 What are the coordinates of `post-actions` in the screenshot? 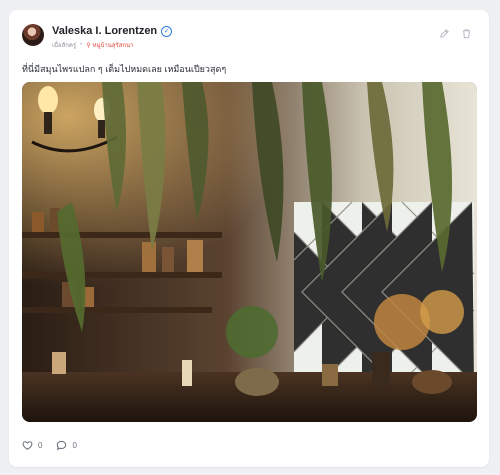 It's located at (455, 33).